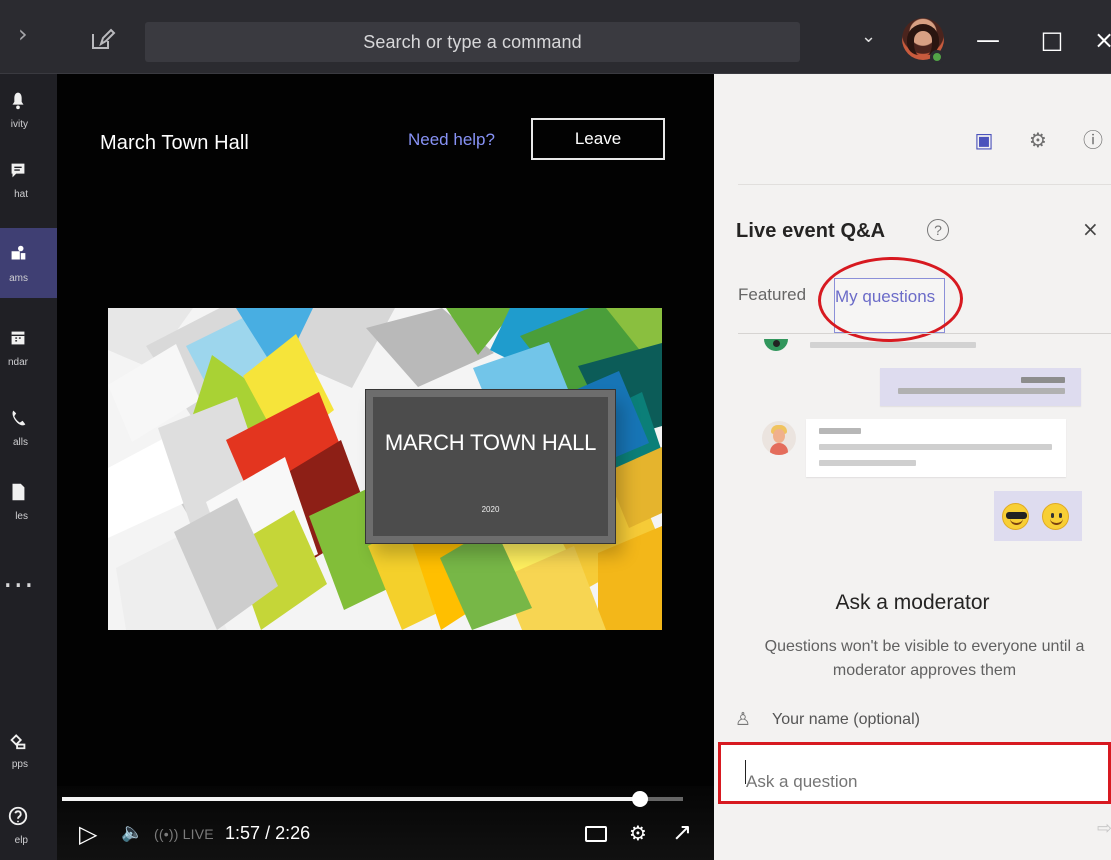  What do you see at coordinates (21, 194) in the screenshot?
I see `sidebar-item-label: hat` at bounding box center [21, 194].